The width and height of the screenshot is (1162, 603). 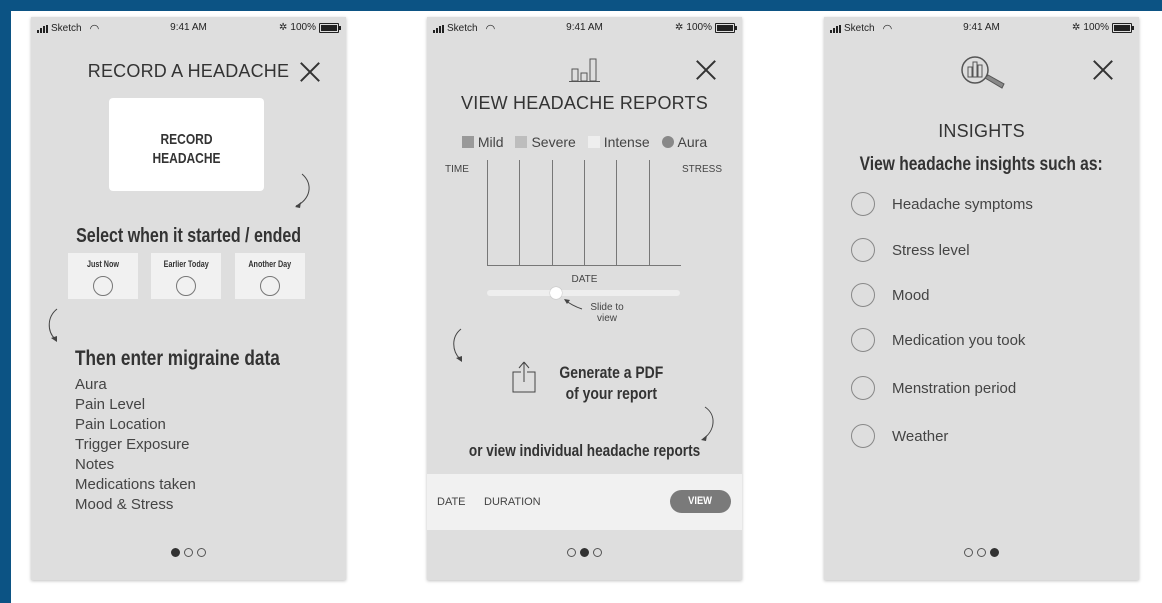 I want to click on insight-item-weather: Weather, so click(x=899, y=436).